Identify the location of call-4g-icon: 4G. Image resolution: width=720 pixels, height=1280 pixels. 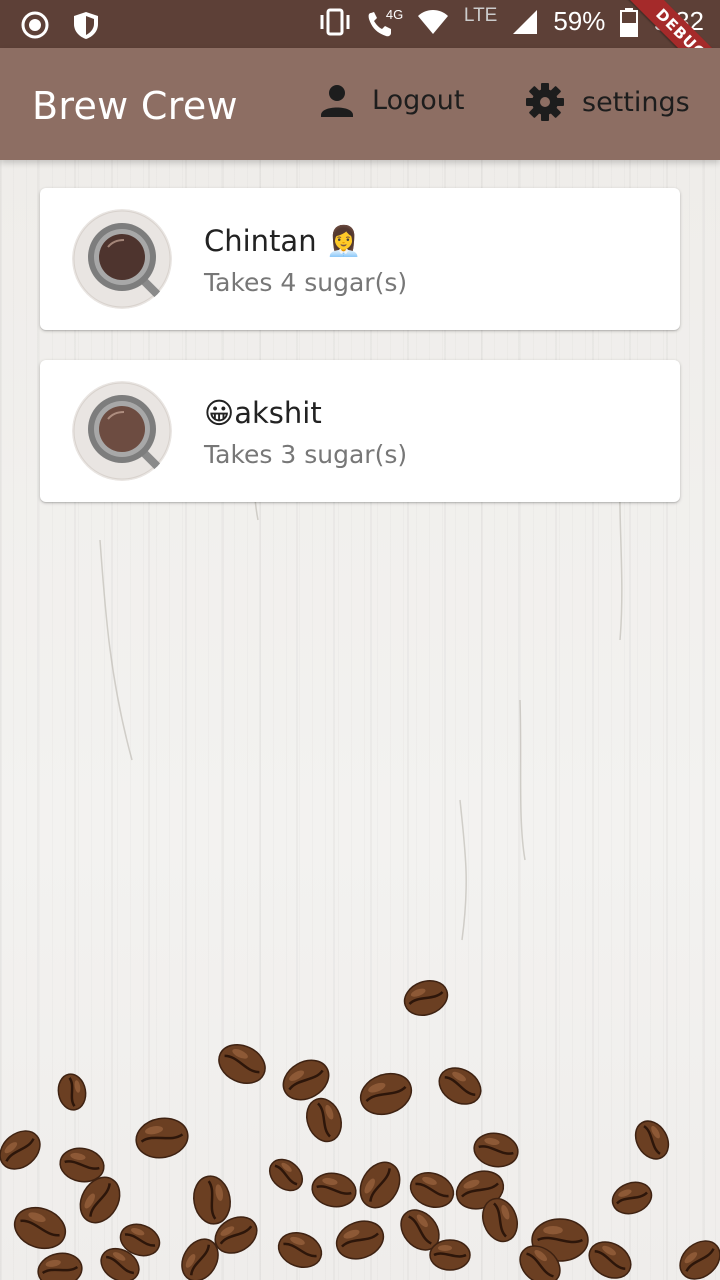
(385, 21).